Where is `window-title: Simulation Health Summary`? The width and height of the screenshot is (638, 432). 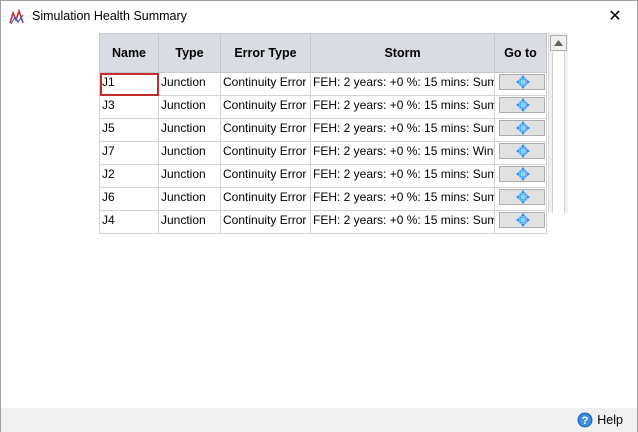 window-title: Simulation Health Summary is located at coordinates (109, 16).